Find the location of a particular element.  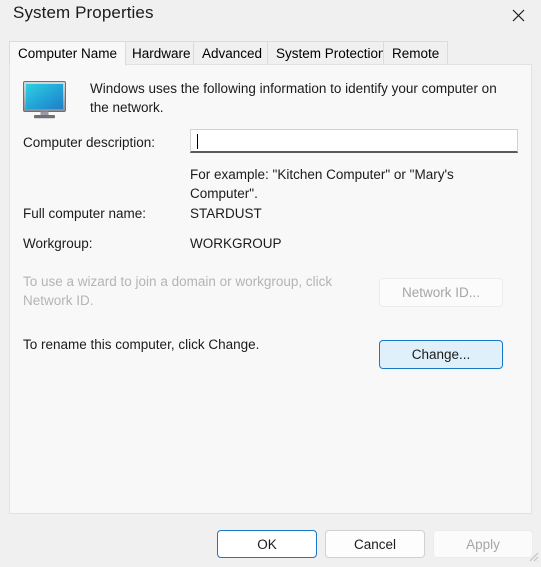

ok-button-label: OK is located at coordinates (267, 544).